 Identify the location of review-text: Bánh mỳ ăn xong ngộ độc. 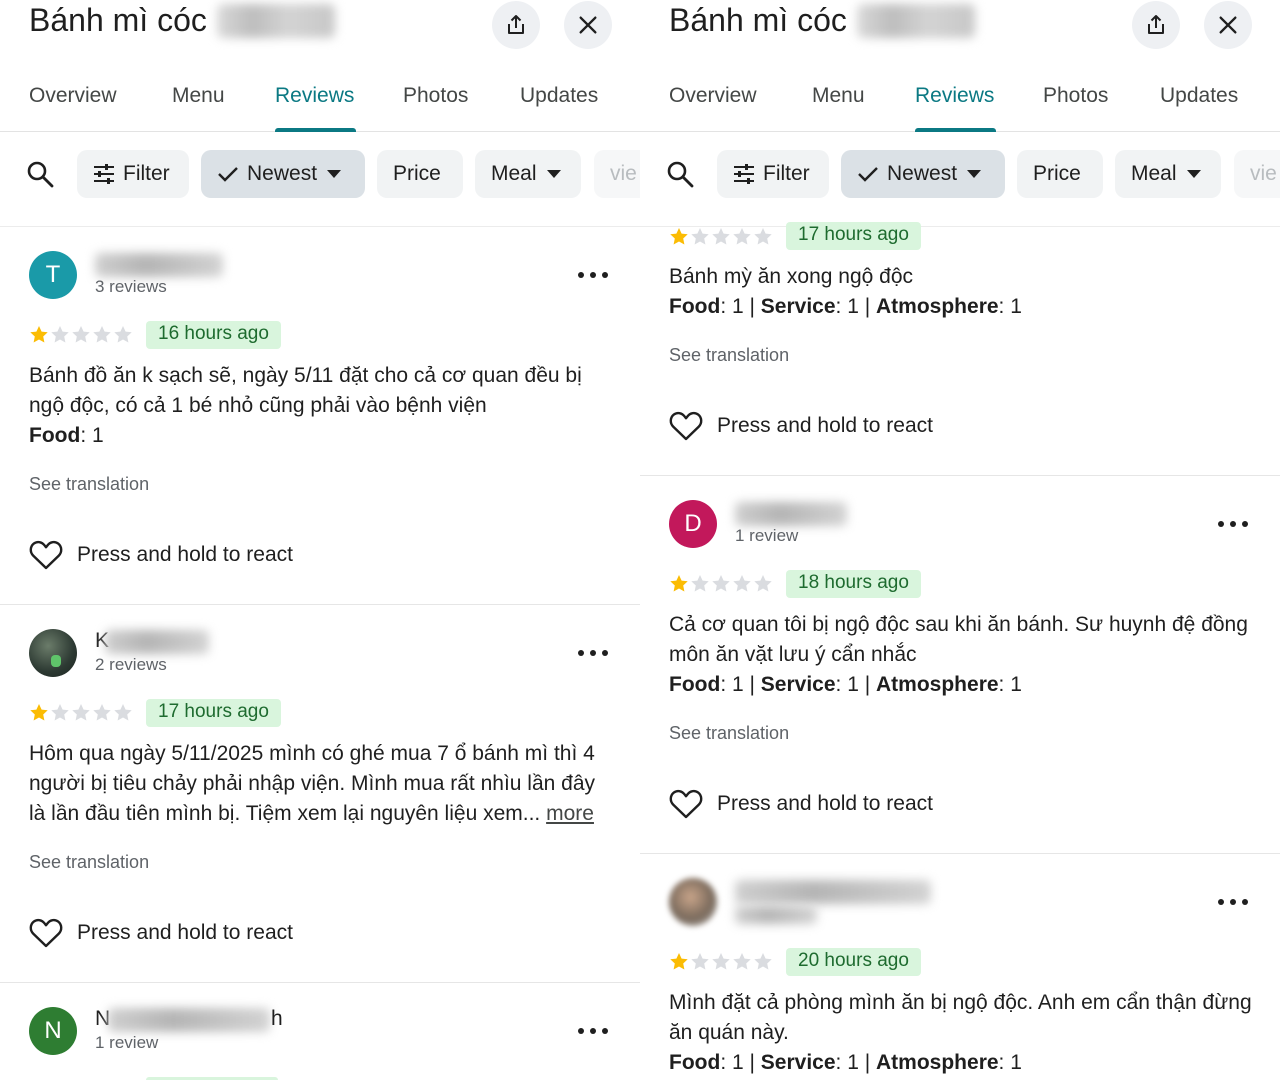
(791, 276).